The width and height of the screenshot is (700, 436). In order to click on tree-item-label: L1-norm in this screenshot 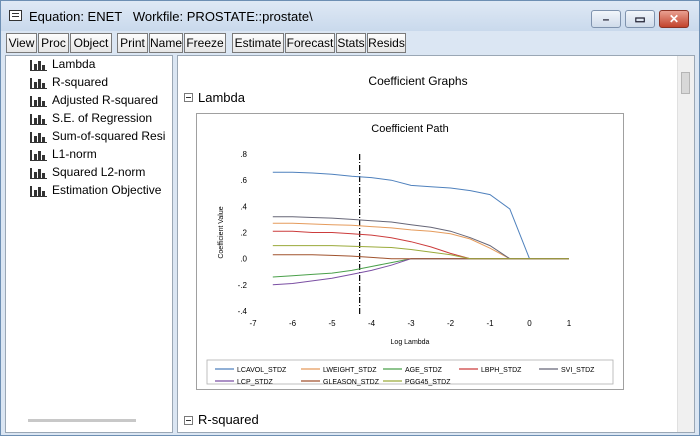, I will do `click(74, 154)`.